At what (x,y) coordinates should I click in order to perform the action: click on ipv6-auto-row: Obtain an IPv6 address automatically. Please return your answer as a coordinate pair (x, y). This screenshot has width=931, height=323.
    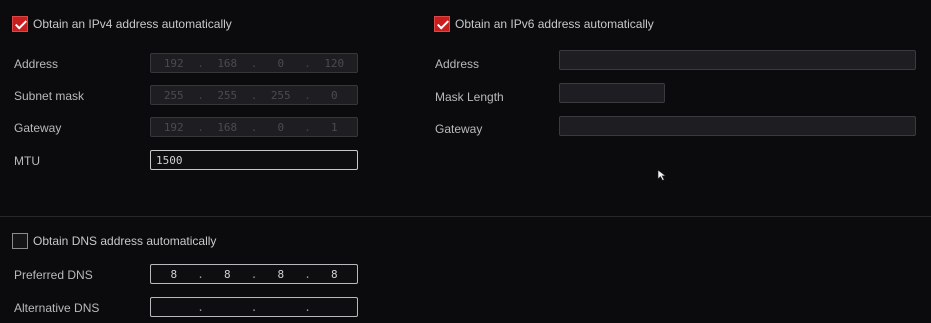
    Looking at the image, I should click on (544, 24).